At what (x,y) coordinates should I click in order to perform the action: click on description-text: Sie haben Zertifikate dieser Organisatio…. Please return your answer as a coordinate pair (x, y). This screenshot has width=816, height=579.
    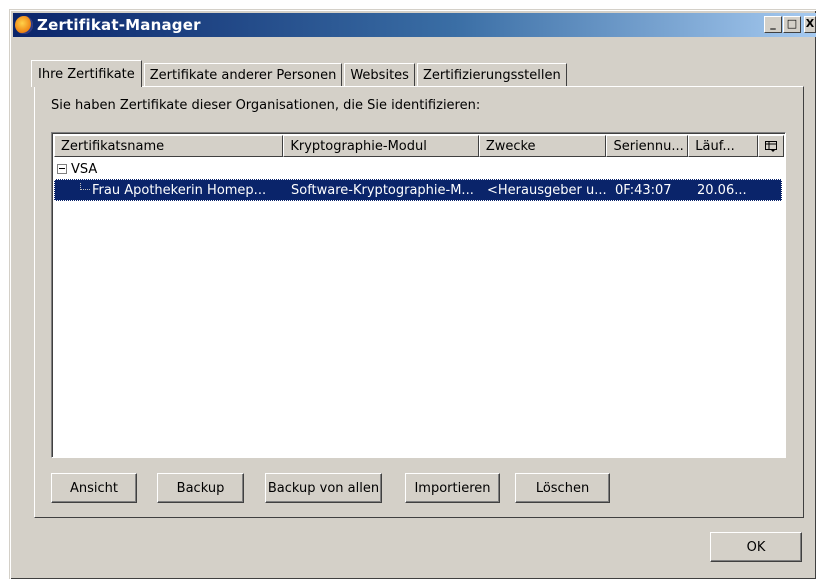
    Looking at the image, I should click on (266, 105).